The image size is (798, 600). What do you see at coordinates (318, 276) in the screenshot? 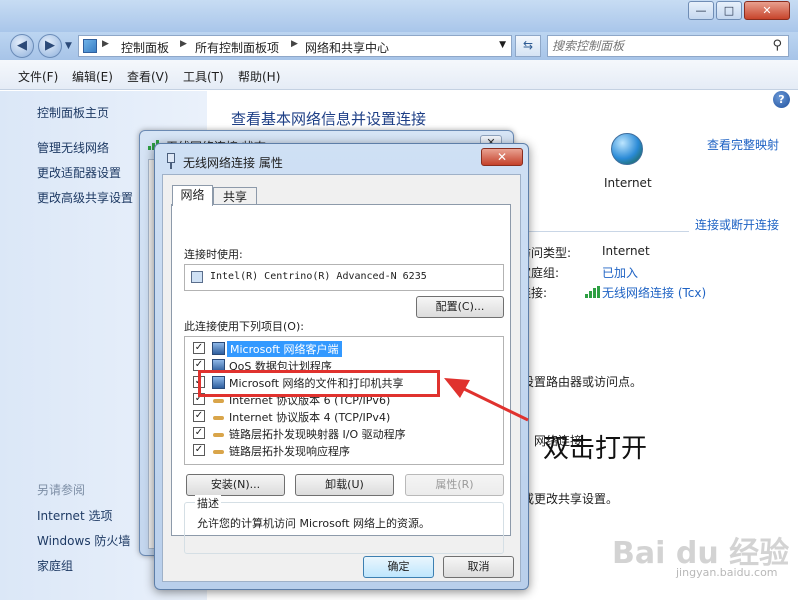
I see `adapter-name: Intel(R) Centrino(R) Advanced-N 6235` at bounding box center [318, 276].